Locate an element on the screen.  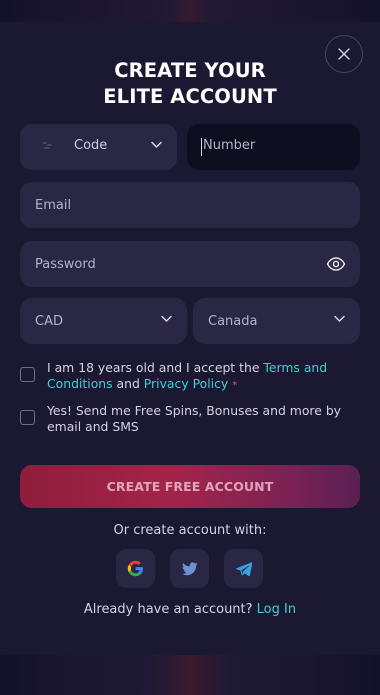
telegram-icon is located at coordinates (243, 568).